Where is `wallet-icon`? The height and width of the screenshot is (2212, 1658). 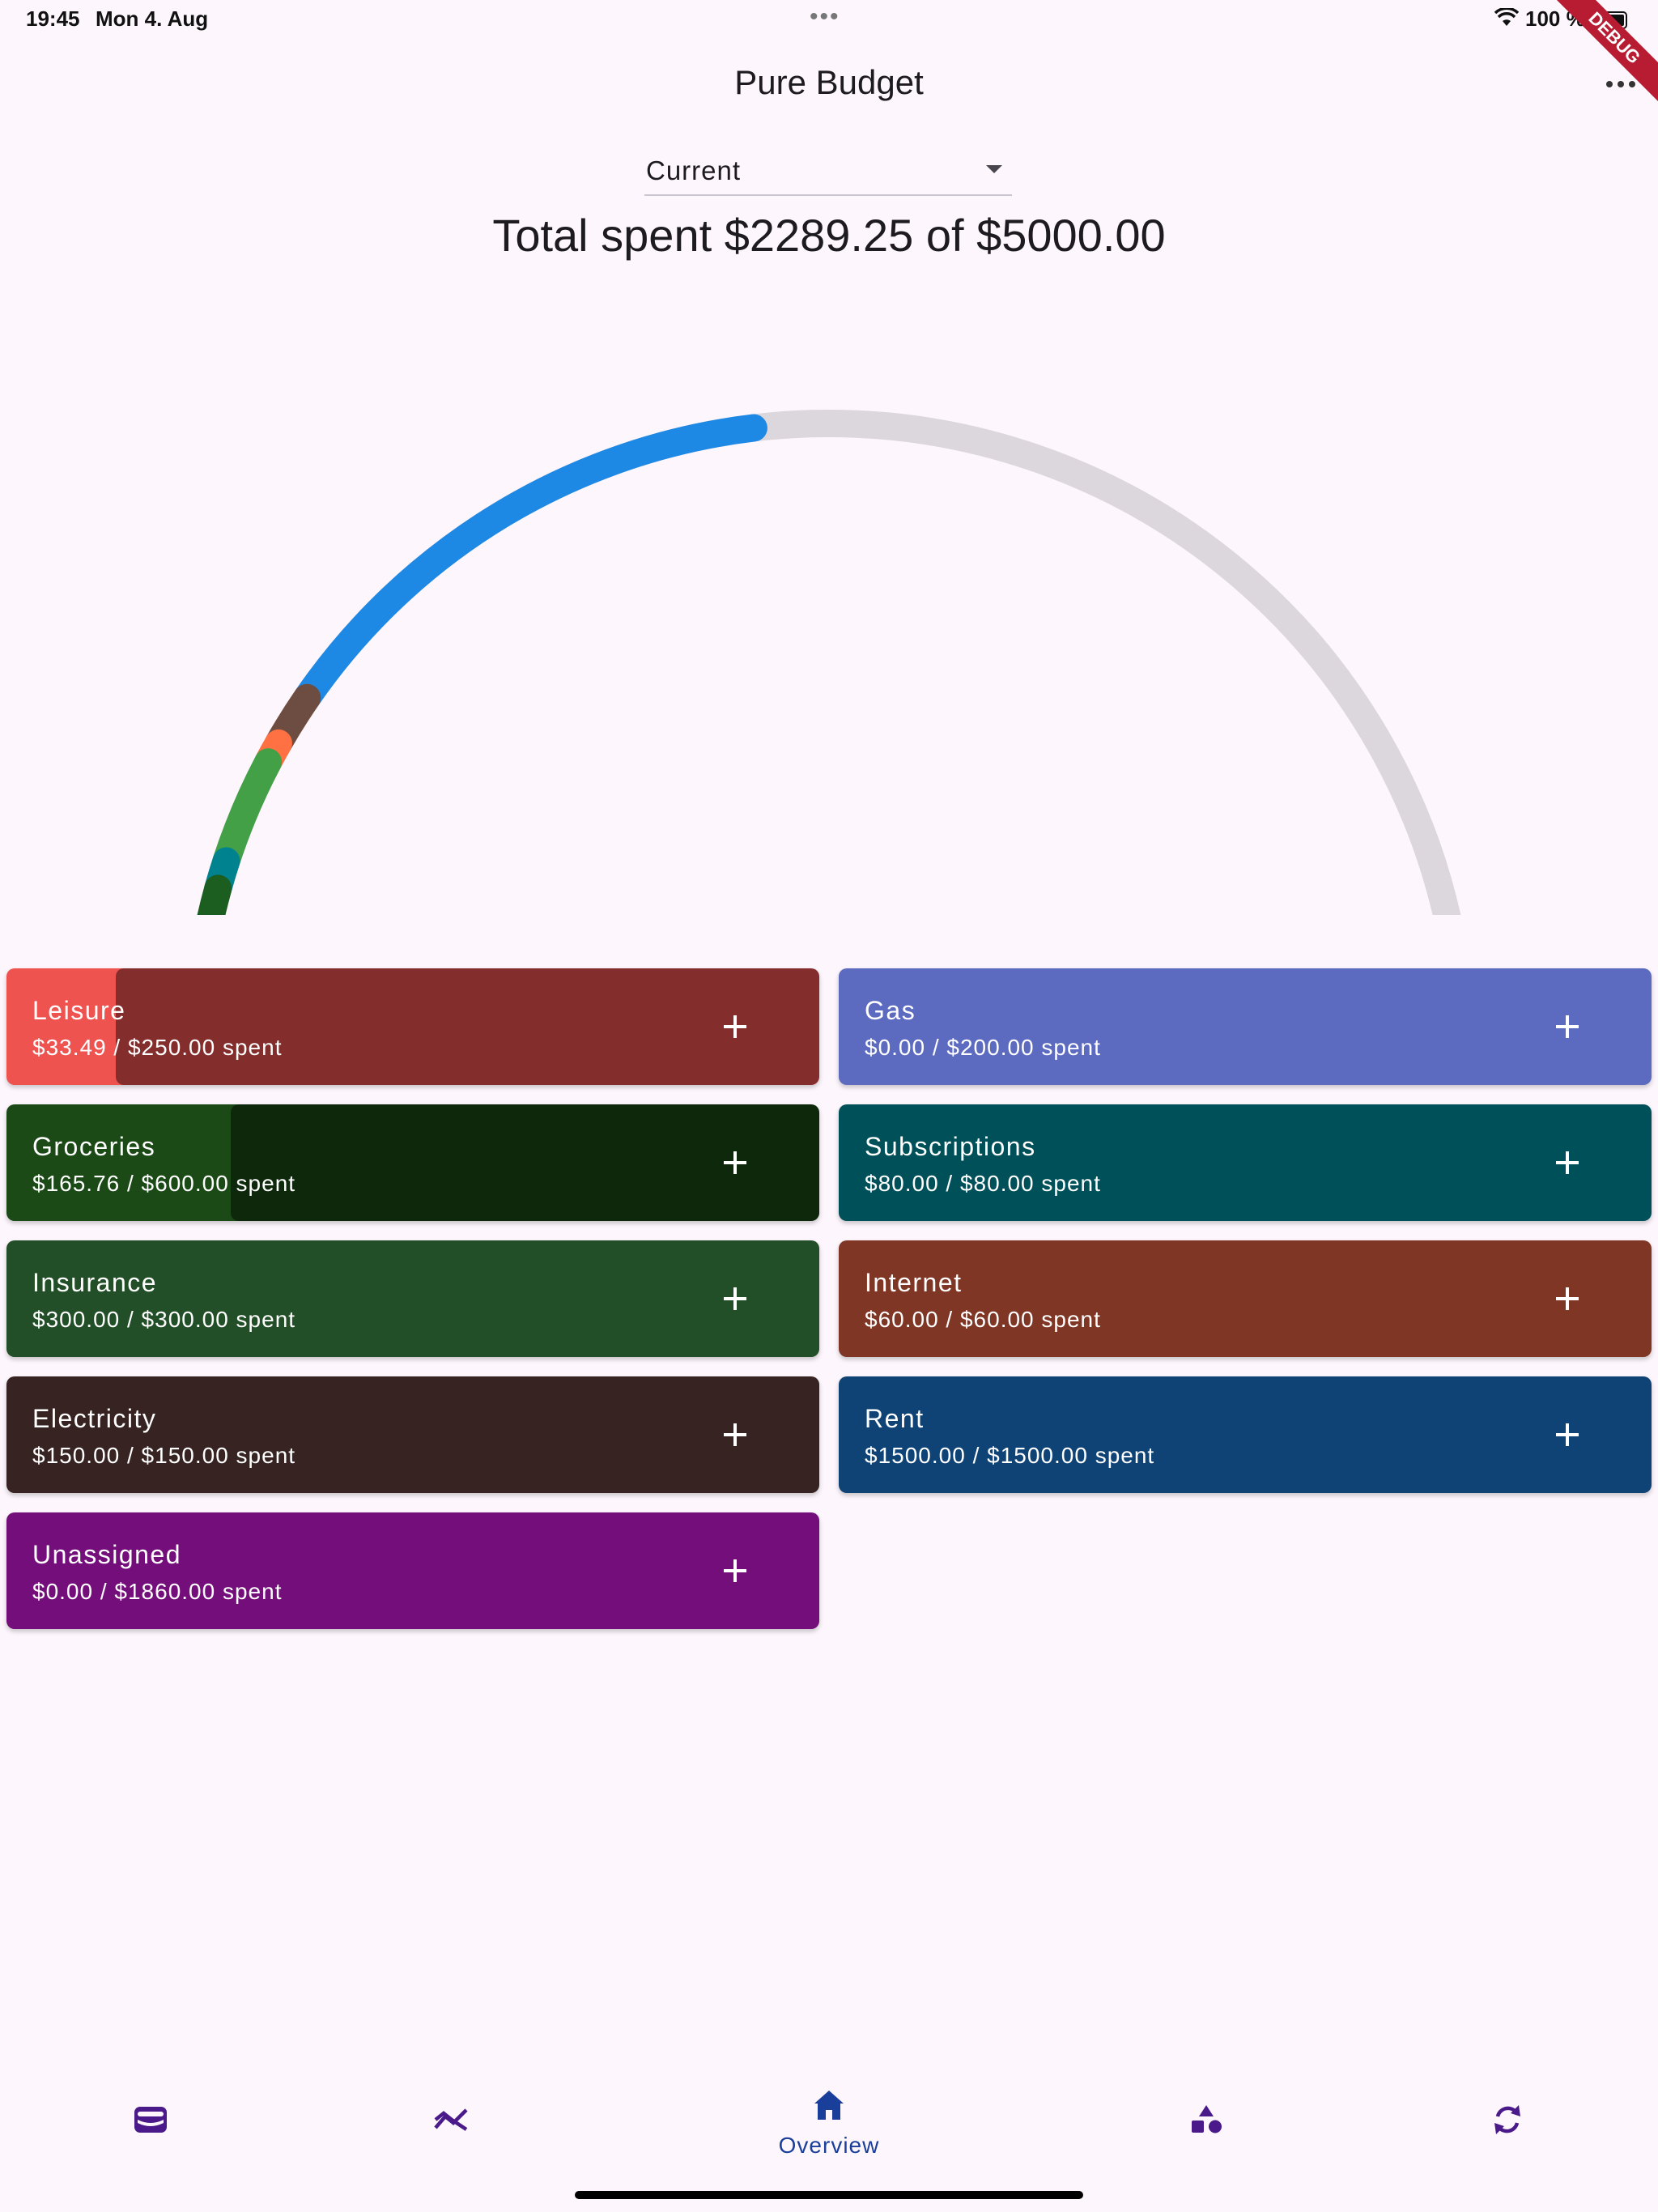 wallet-icon is located at coordinates (150, 2120).